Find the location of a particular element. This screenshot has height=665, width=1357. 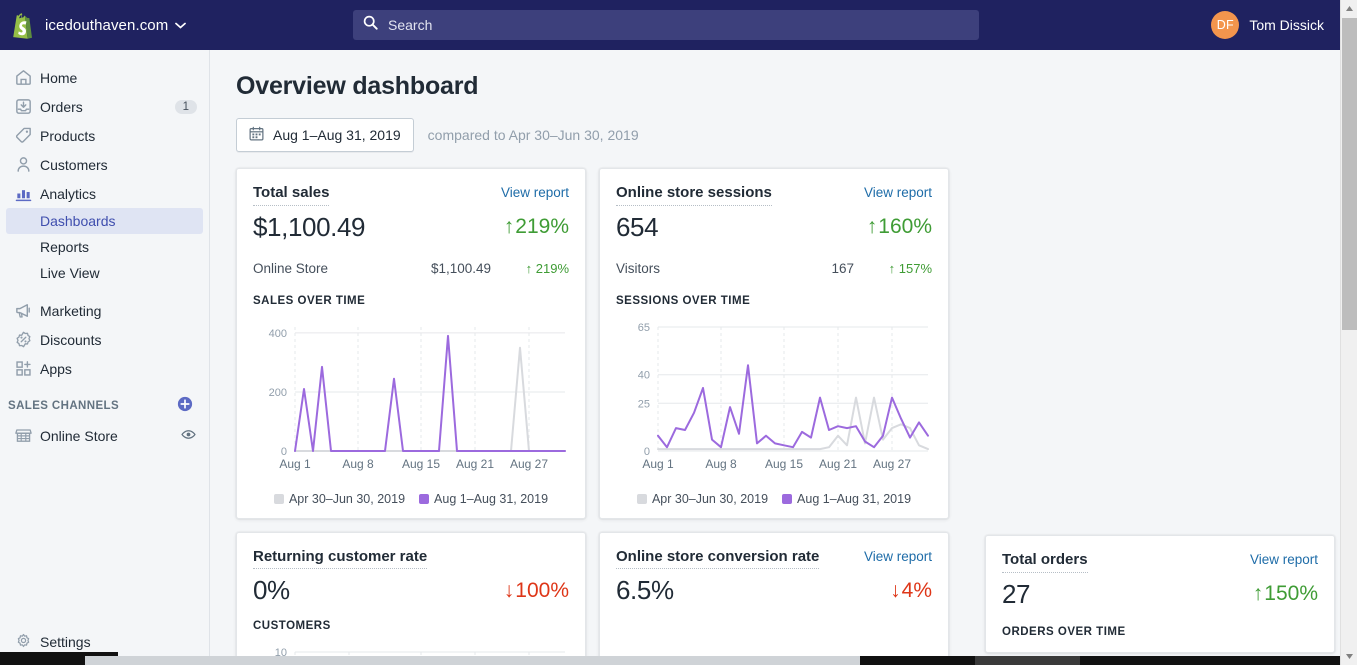

avatar: DF is located at coordinates (1225, 25).